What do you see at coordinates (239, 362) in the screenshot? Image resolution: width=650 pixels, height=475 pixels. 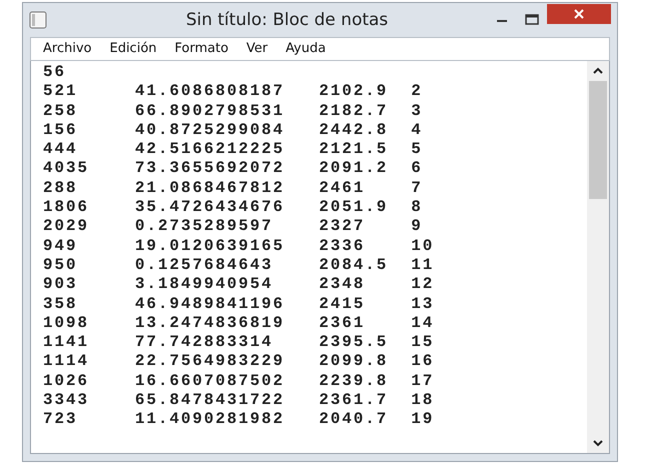 I see `text-line: 1114 22.7564983229 2099.8 16` at bounding box center [239, 362].